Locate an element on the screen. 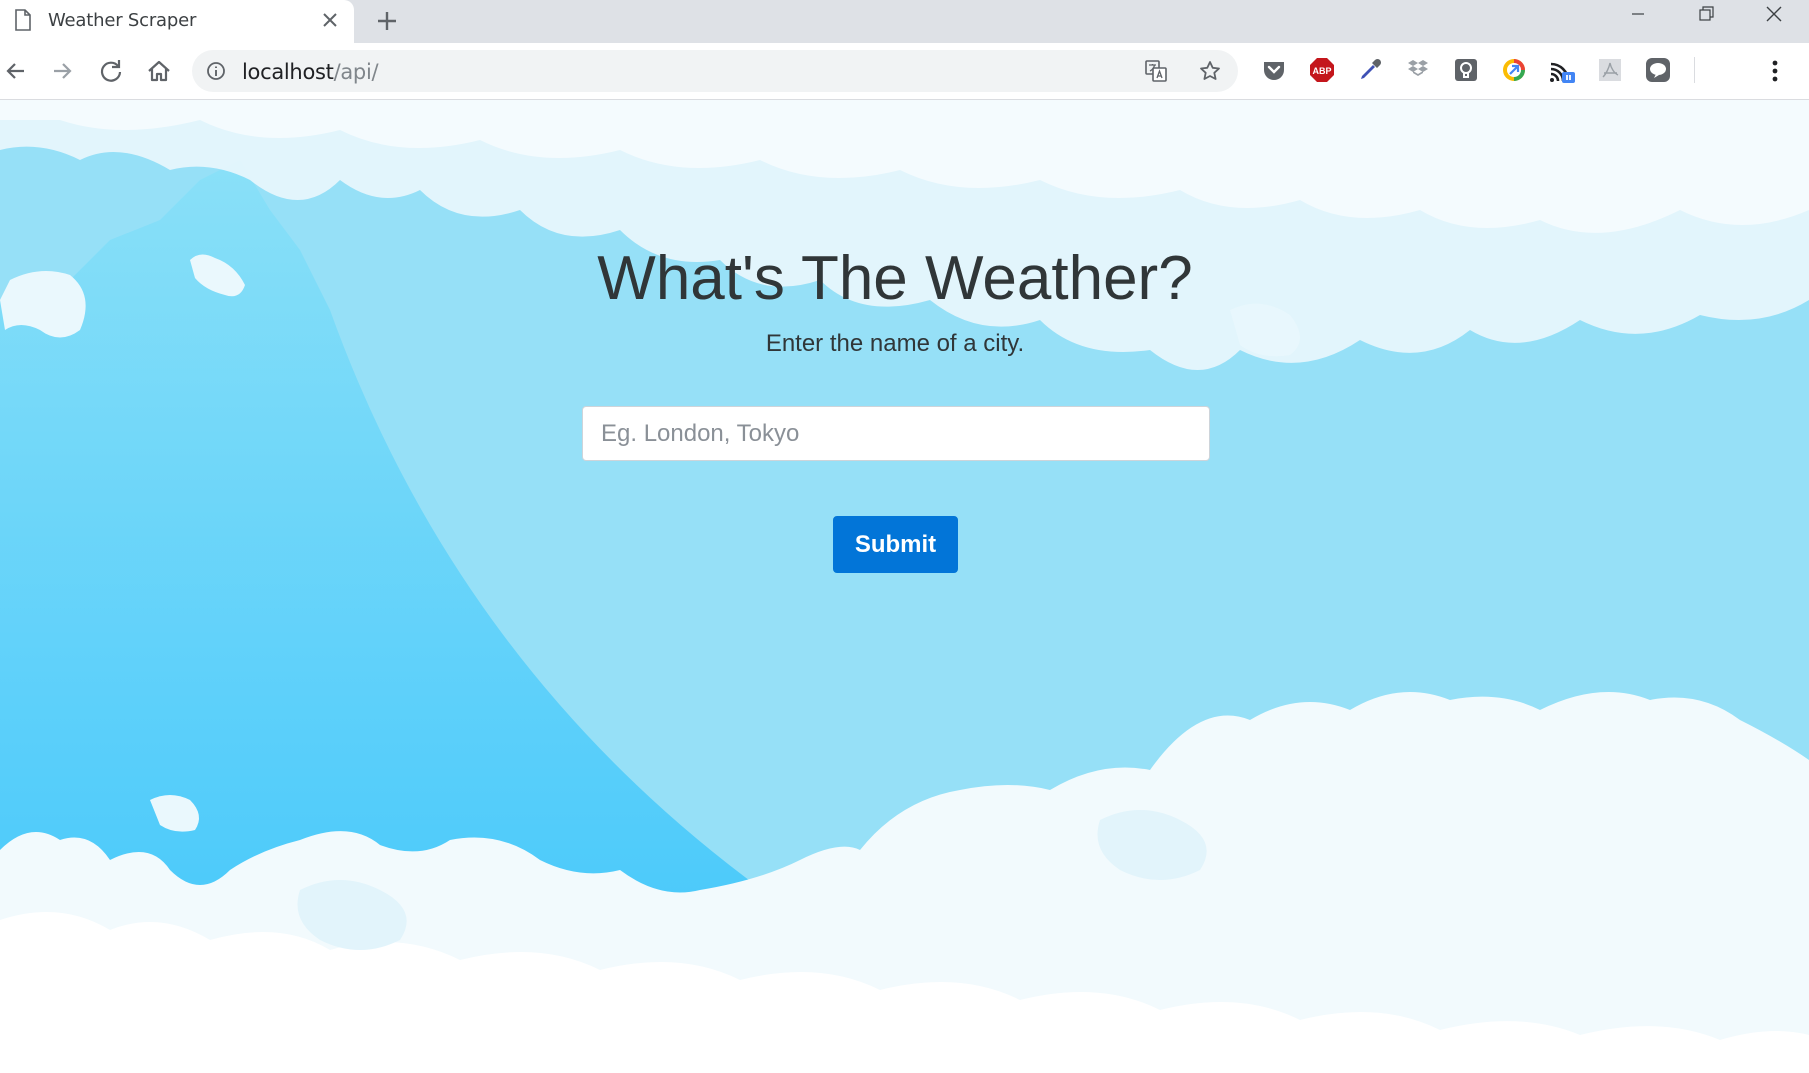 This screenshot has height=1073, width=1809. page-title: What's The Weather? is located at coordinates (895, 278).